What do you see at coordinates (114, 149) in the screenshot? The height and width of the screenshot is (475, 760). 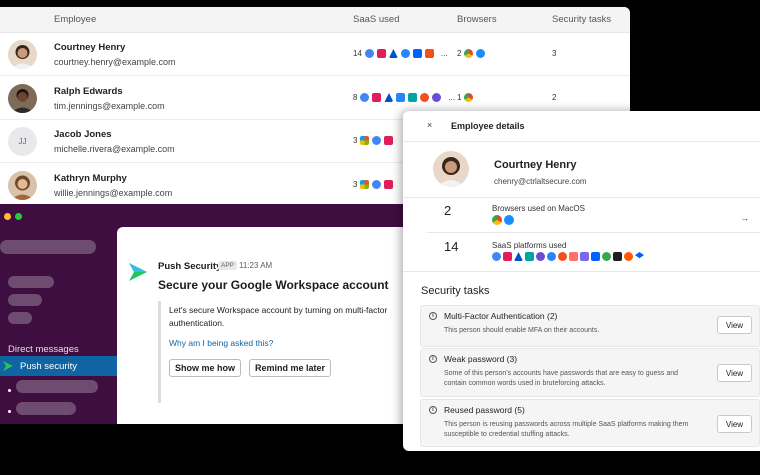 I see `employee-email: michelle.rivera@example.com` at bounding box center [114, 149].